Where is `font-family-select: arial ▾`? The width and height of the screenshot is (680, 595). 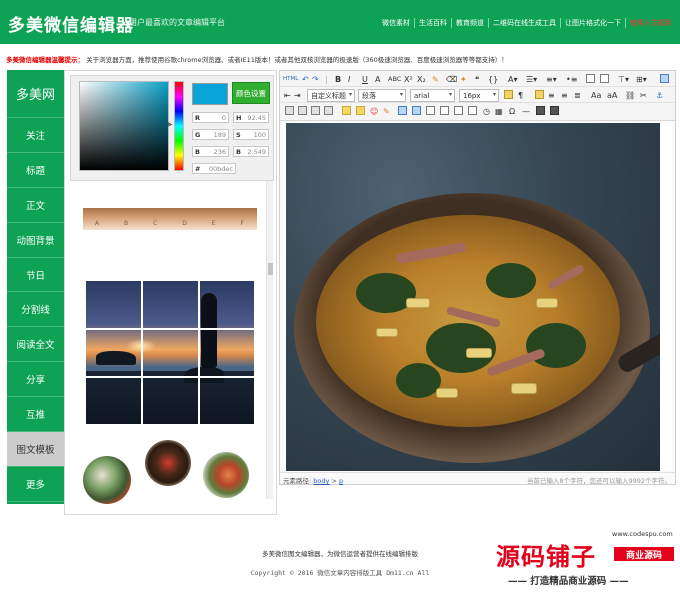
font-family-select: arial ▾ is located at coordinates (432, 95).